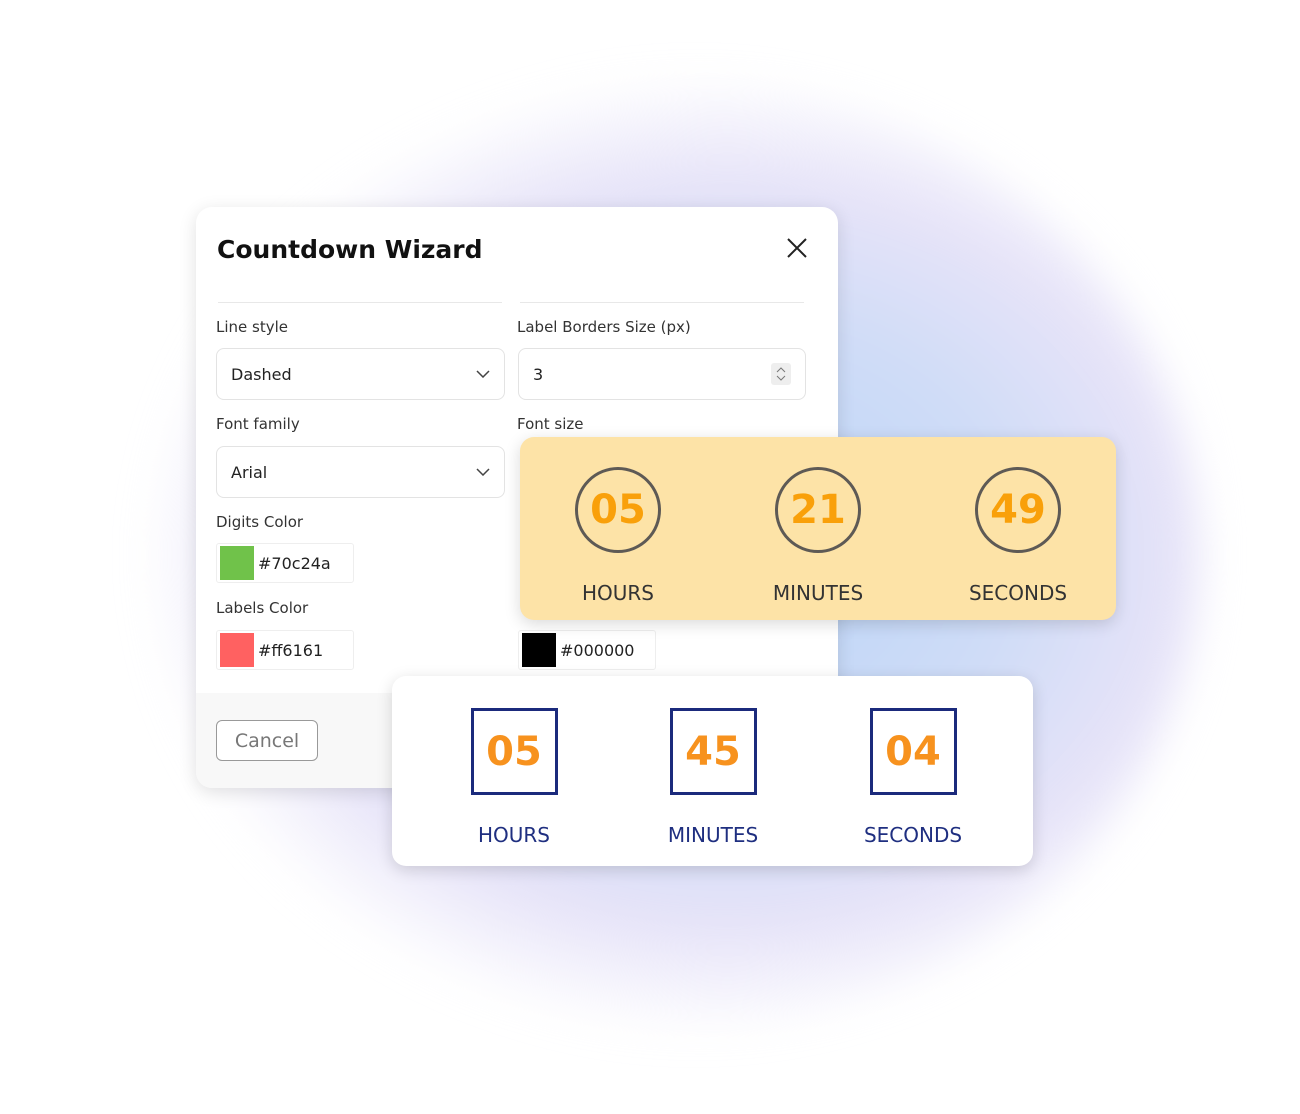 The height and width of the screenshot is (1114, 1300). Describe the element at coordinates (538, 374) in the screenshot. I see `border-size-value: 3` at that location.